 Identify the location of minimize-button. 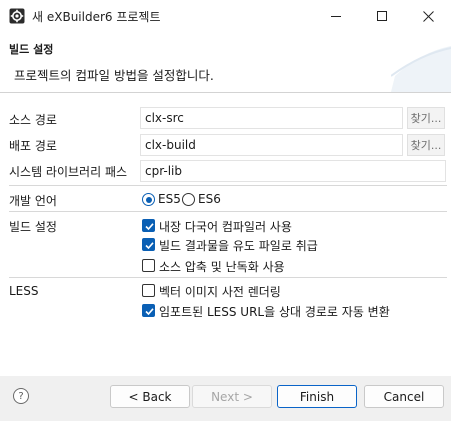
(336, 16).